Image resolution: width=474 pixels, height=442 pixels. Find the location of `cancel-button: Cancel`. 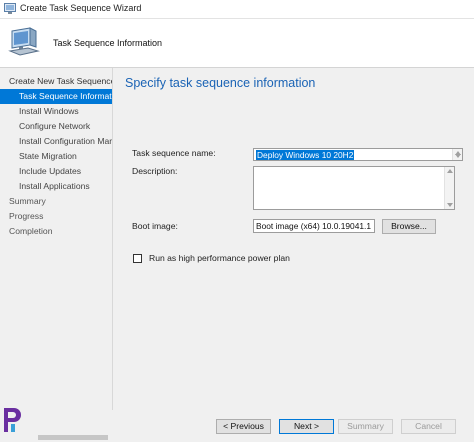

cancel-button: Cancel is located at coordinates (428, 426).